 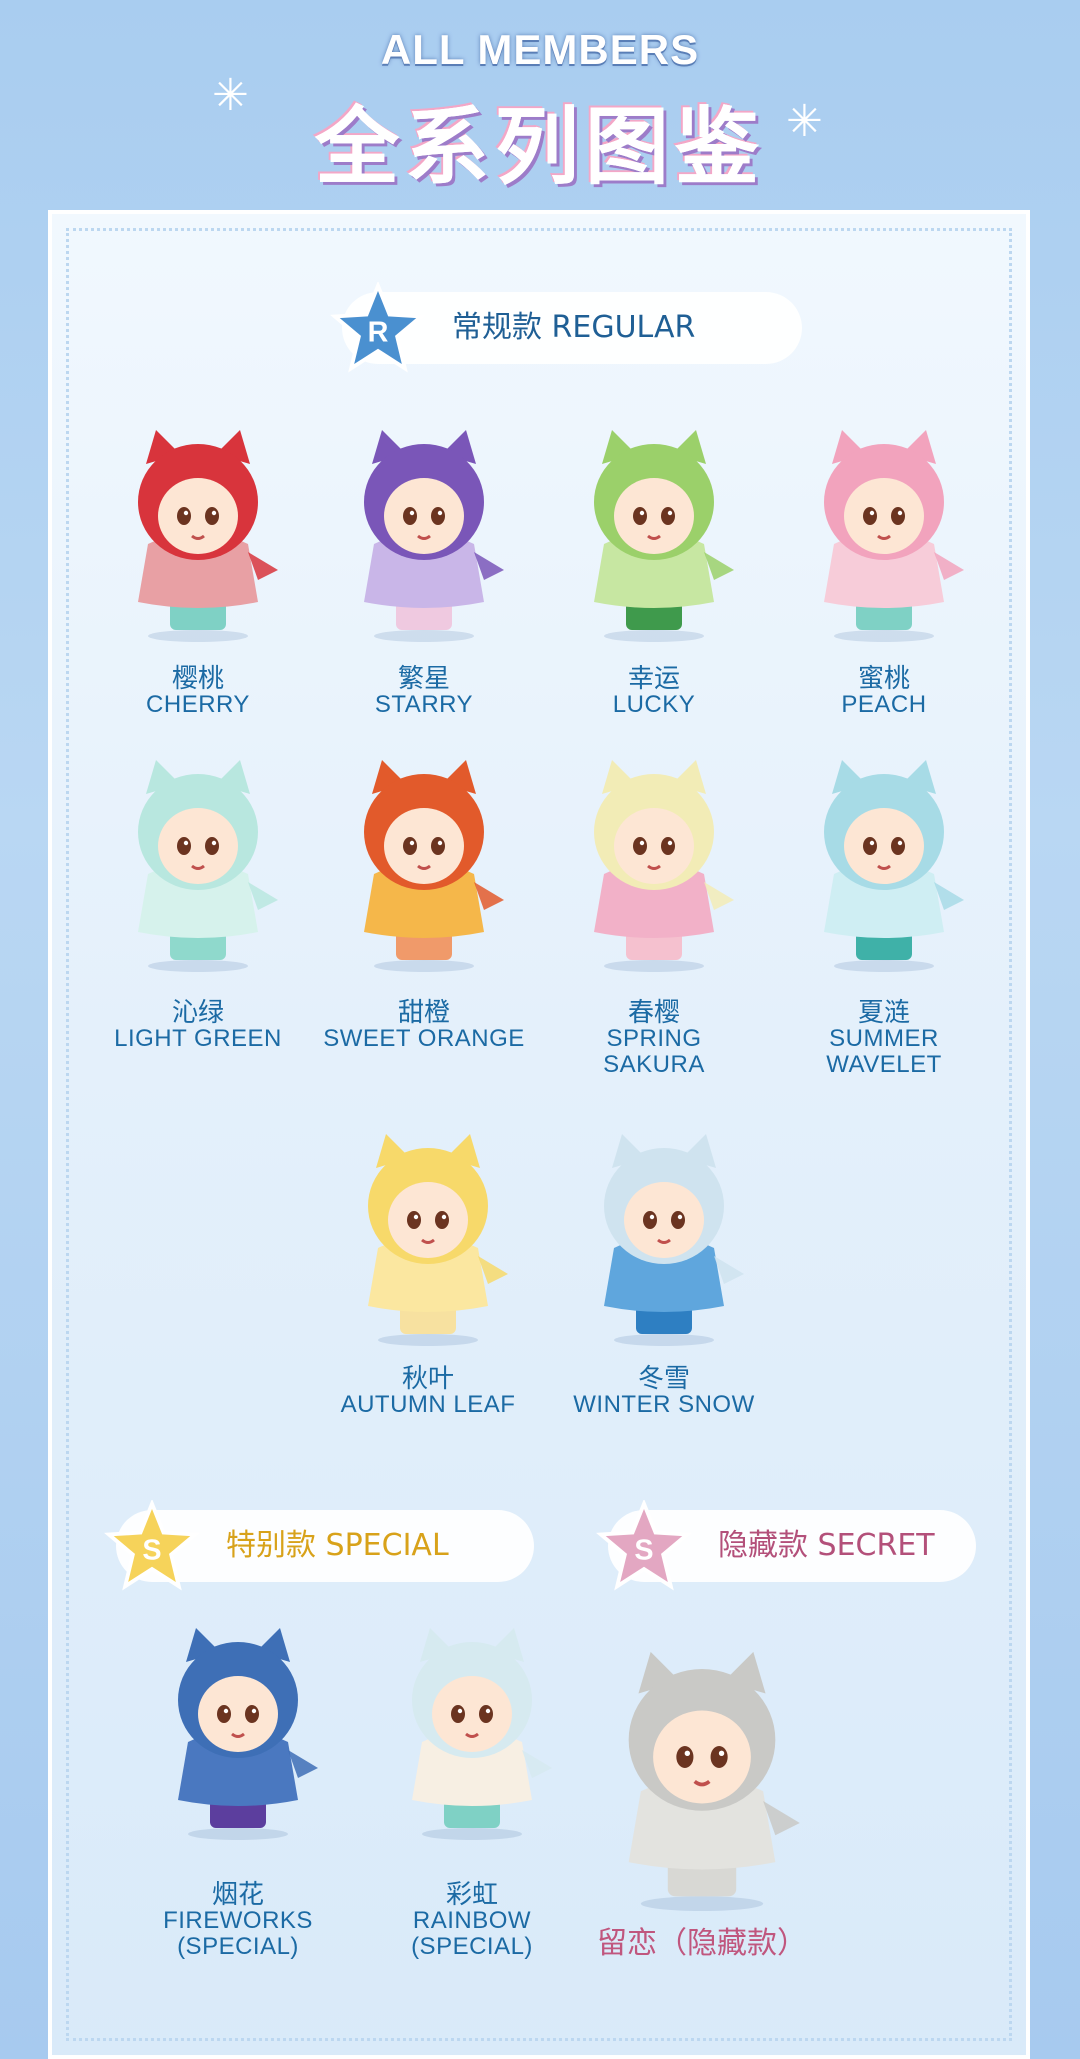 I want to click on header: ✳ ✳ ALL MEMBERS 全系列图鉴, so click(x=540, y=105).